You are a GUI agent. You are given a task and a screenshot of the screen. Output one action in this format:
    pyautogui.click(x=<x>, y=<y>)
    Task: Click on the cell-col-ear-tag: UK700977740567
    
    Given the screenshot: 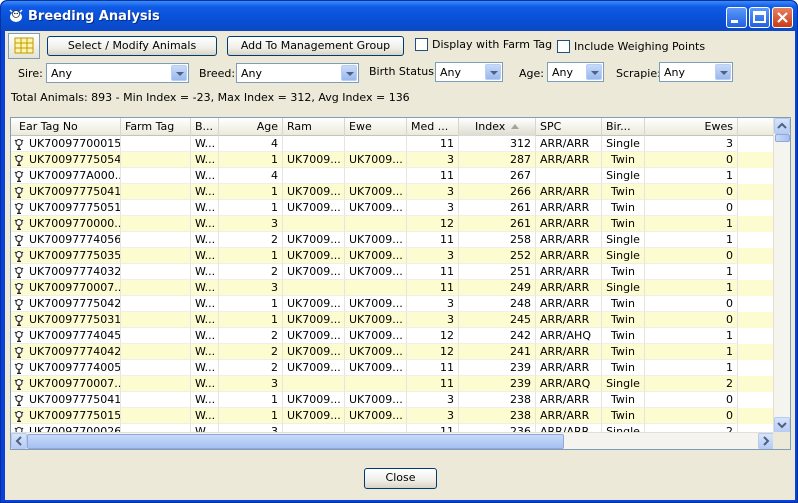 What is the action you would take?
    pyautogui.click(x=66, y=240)
    